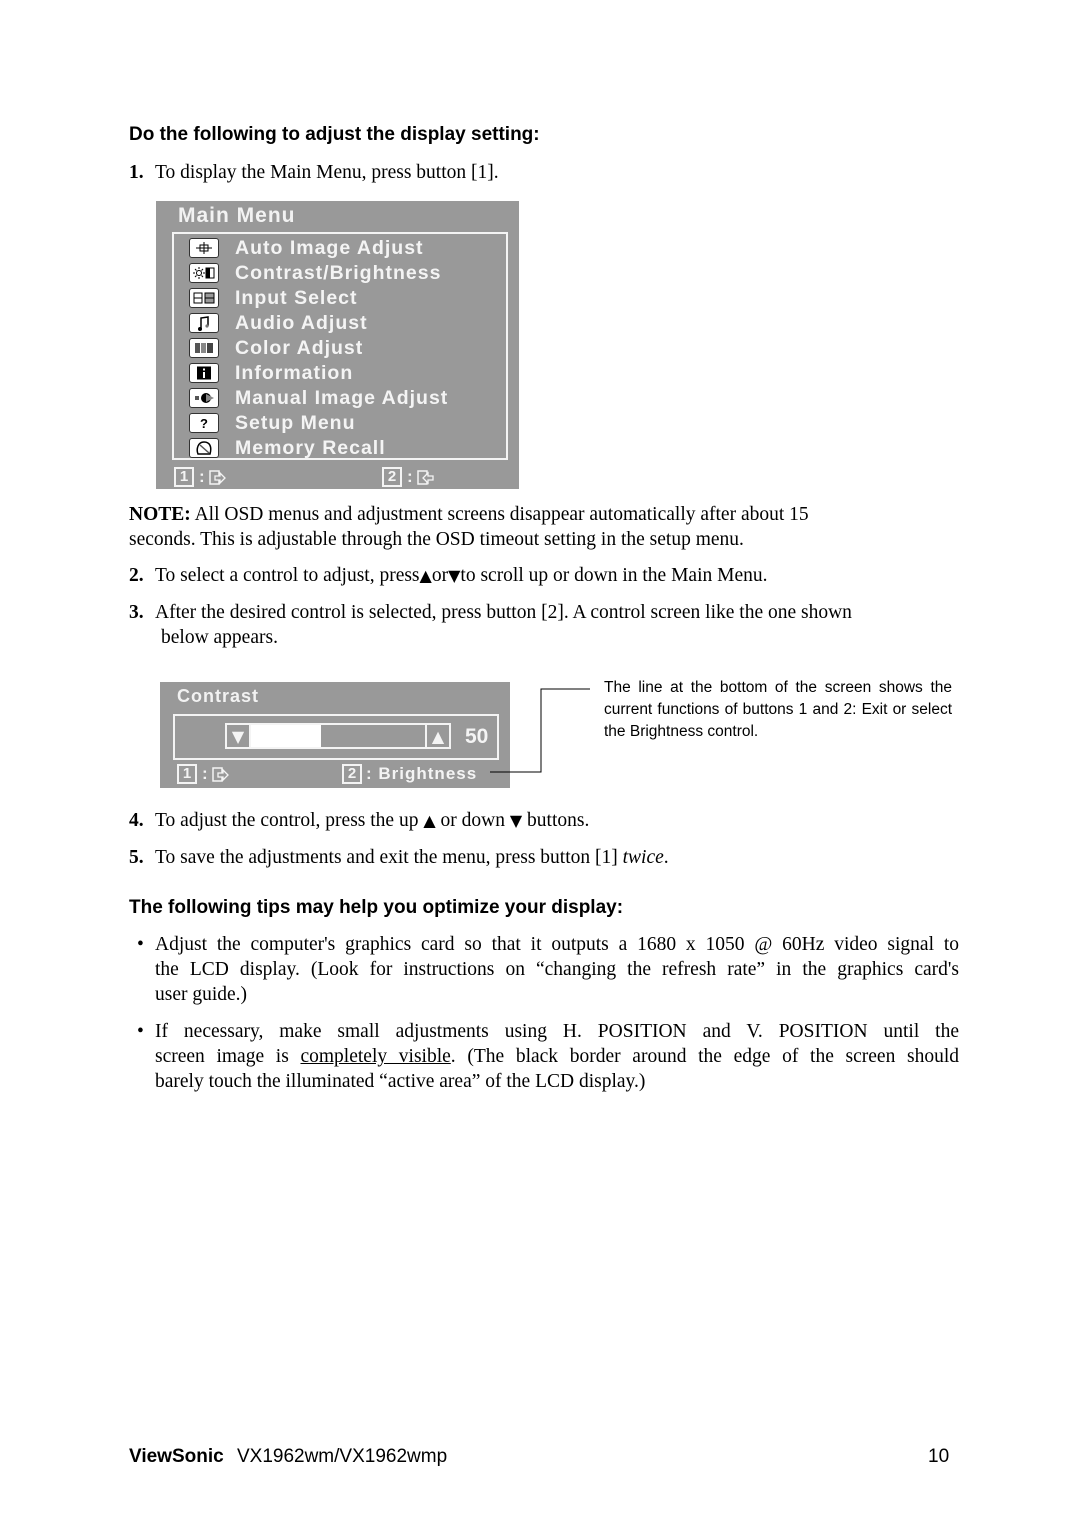 This screenshot has height=1527, width=1080. What do you see at coordinates (201, 994) in the screenshot?
I see `tip-line: user guide.)` at bounding box center [201, 994].